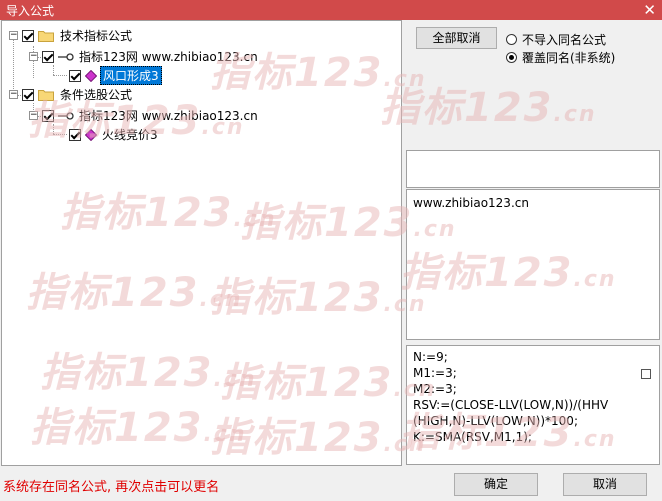 The width and height of the screenshot is (662, 501). Describe the element at coordinates (511, 39) in the screenshot. I see `radio-off-icon` at that location.